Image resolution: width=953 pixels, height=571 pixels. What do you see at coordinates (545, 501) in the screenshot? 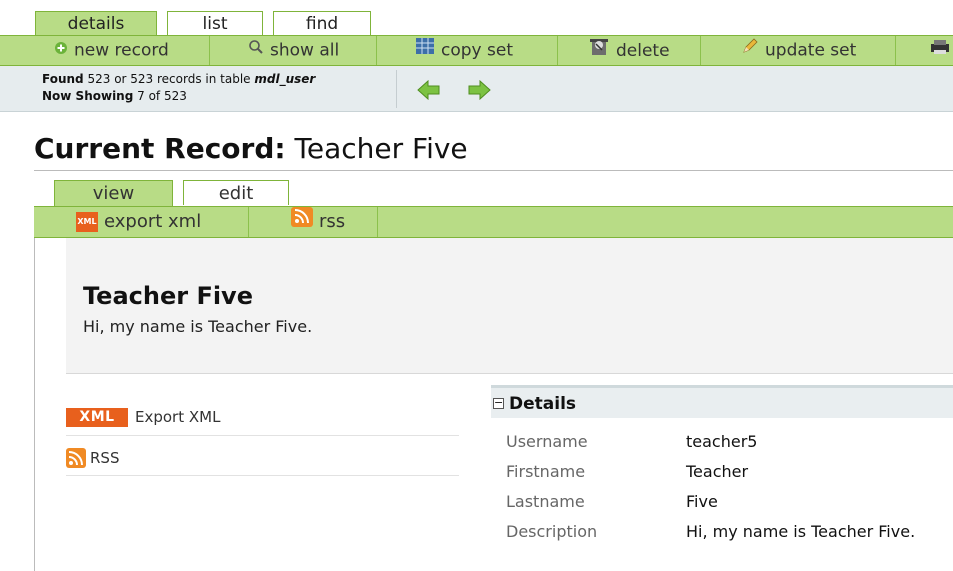
I see `detail-label: Lastname` at bounding box center [545, 501].